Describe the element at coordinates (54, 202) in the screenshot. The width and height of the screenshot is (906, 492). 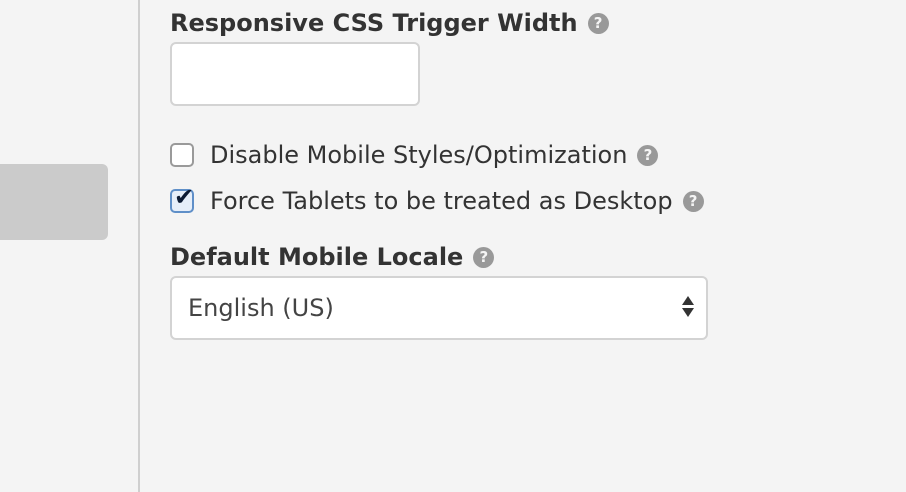
I see `sidebar-tab` at that location.